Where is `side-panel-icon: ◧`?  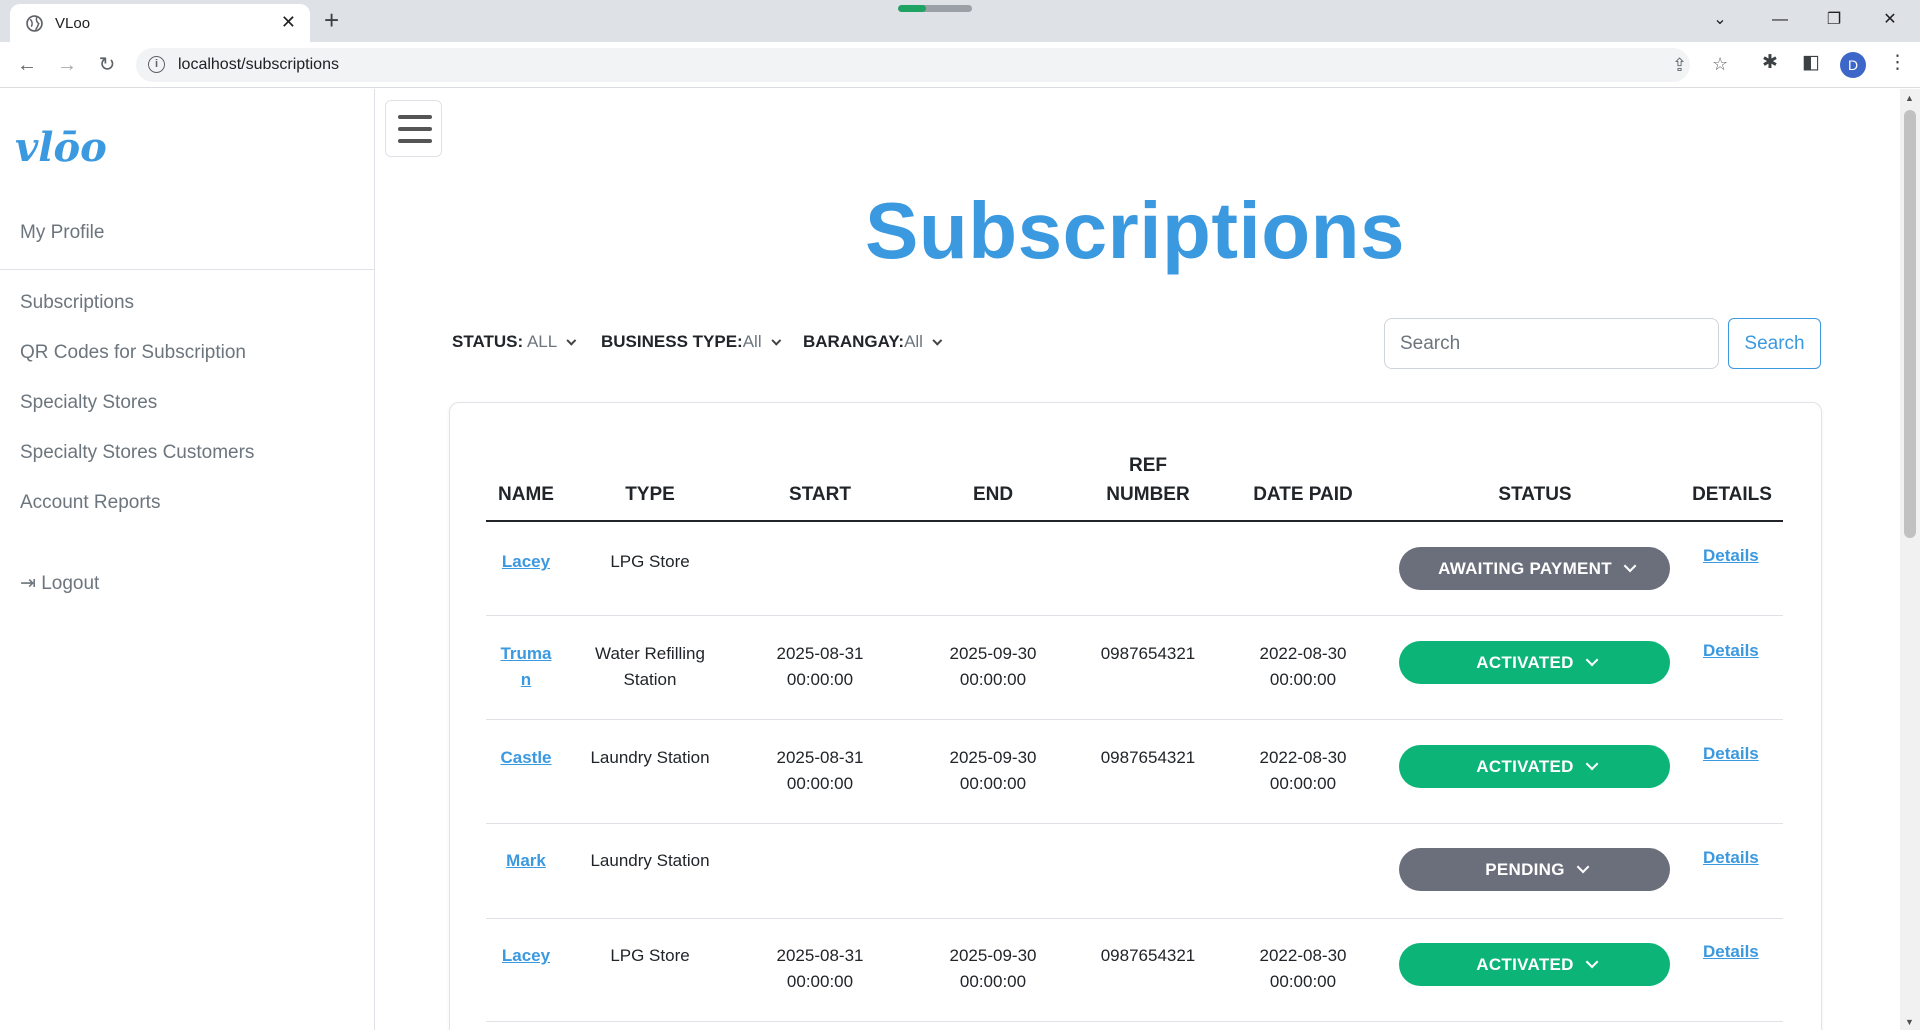
side-panel-icon: ◧ is located at coordinates (1811, 62).